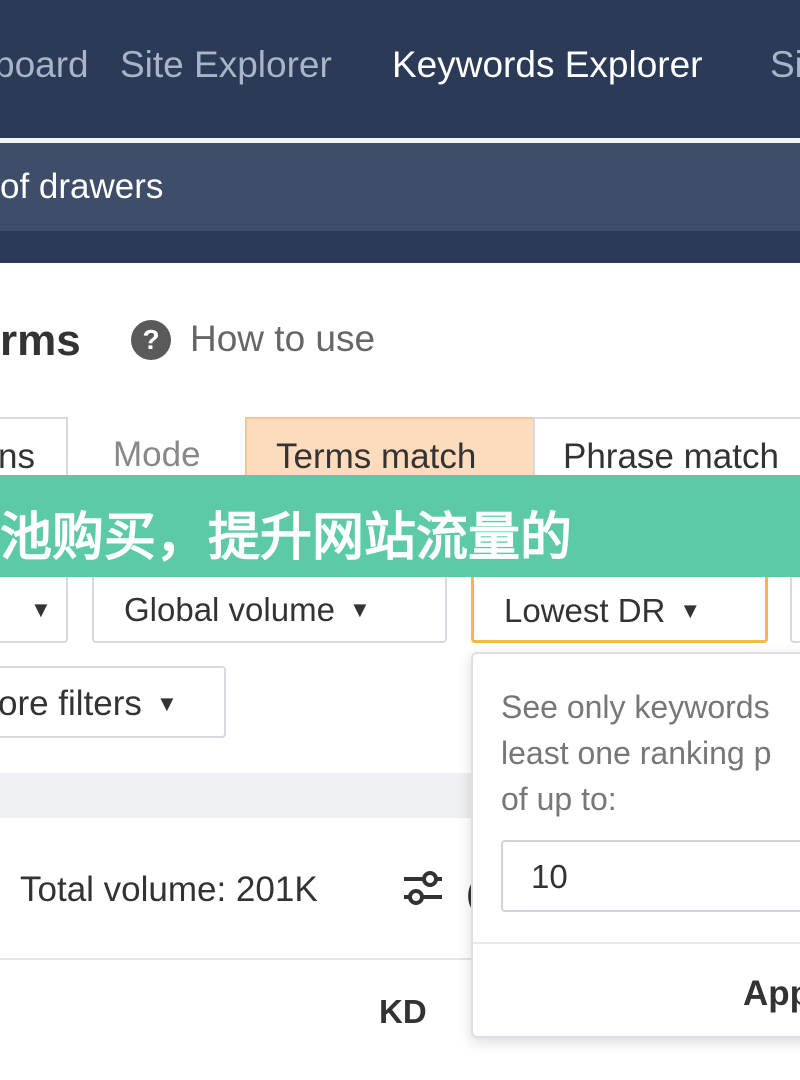 The height and width of the screenshot is (1080, 800). Describe the element at coordinates (559, 799) in the screenshot. I see `popover-line: of up to:` at that location.